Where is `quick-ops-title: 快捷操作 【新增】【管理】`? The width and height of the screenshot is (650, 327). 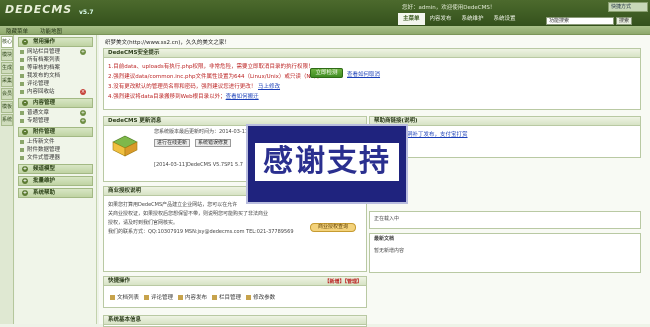 quick-ops-title: 快捷操作 【新增】【管理】 is located at coordinates (235, 281).